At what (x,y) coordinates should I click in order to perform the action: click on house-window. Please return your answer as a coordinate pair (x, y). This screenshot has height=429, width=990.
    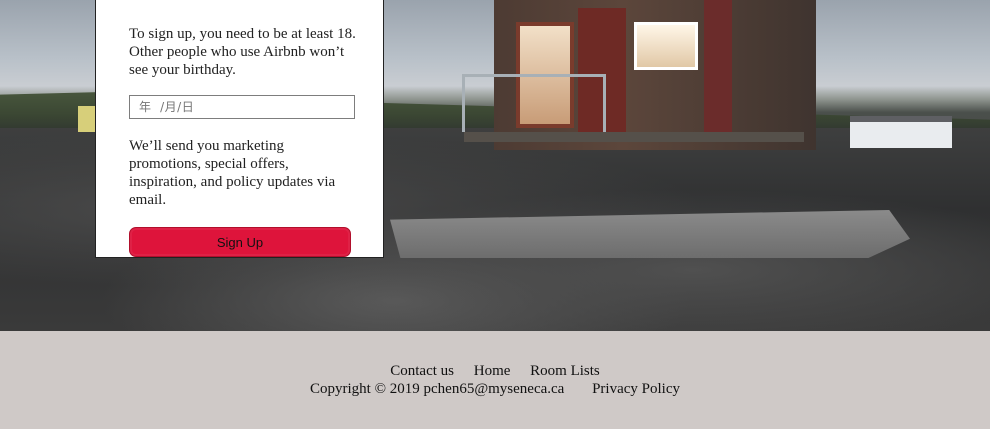
    Looking at the image, I should click on (666, 46).